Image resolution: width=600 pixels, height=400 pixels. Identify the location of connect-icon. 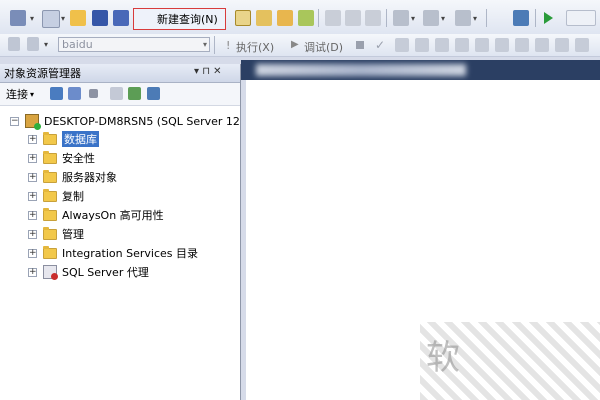
(14, 44).